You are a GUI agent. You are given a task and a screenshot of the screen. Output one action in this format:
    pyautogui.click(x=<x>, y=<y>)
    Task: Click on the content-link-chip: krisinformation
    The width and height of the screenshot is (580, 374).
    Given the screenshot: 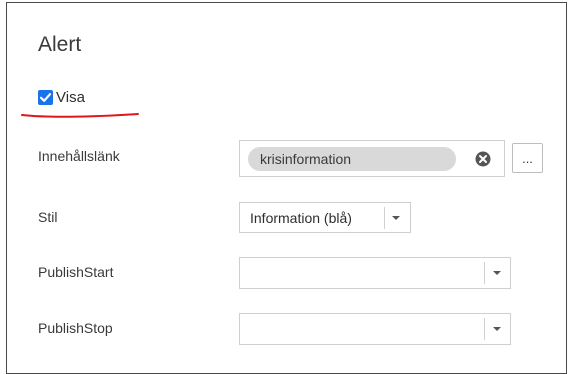 What is the action you would take?
    pyautogui.click(x=352, y=159)
    